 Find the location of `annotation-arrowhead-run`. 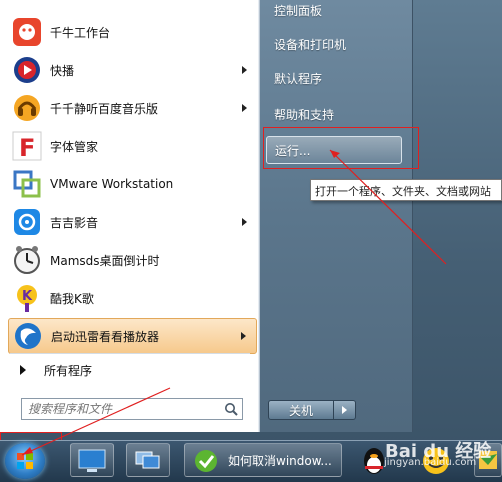

annotation-arrowhead-run is located at coordinates (335, 154).